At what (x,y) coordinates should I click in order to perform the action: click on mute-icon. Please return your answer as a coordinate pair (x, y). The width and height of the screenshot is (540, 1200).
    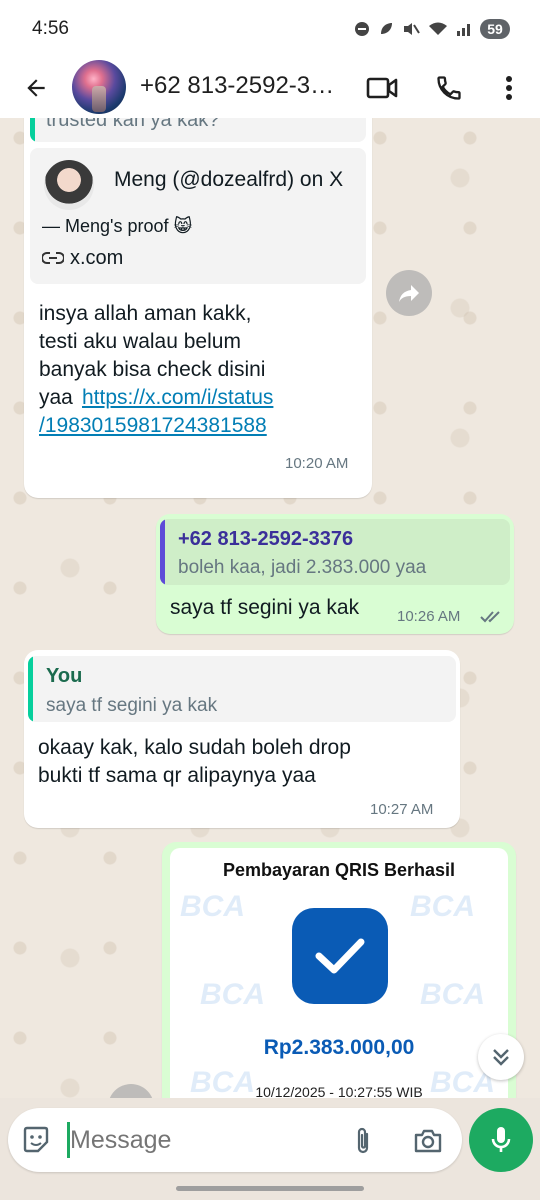
    Looking at the image, I should click on (412, 29).